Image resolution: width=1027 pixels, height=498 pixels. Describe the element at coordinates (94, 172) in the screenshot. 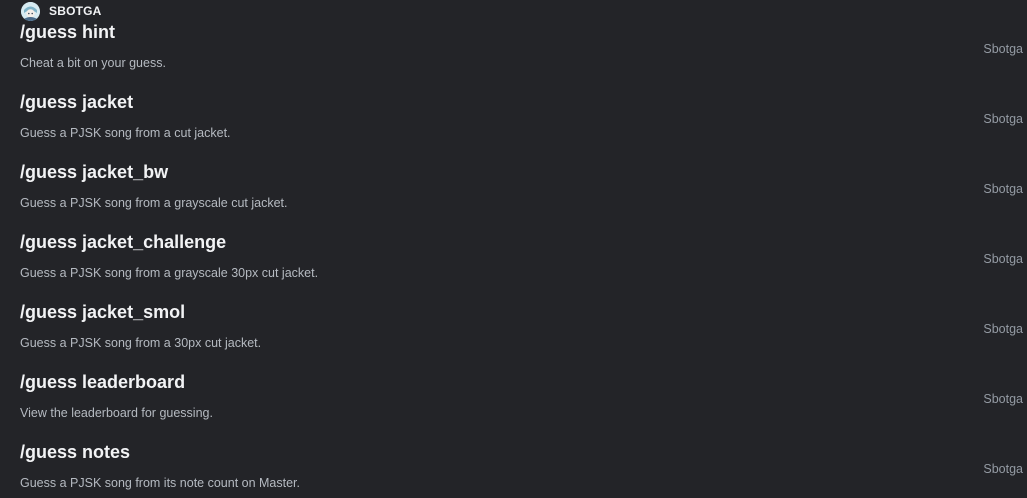

I see `command-name: /guess jacket_bw` at that location.